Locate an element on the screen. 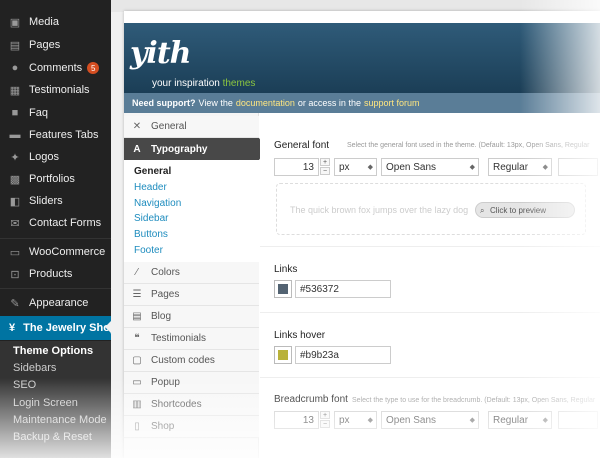 This screenshot has width=600, height=458. submenu-theme-options: Theme Options is located at coordinates (53, 351).